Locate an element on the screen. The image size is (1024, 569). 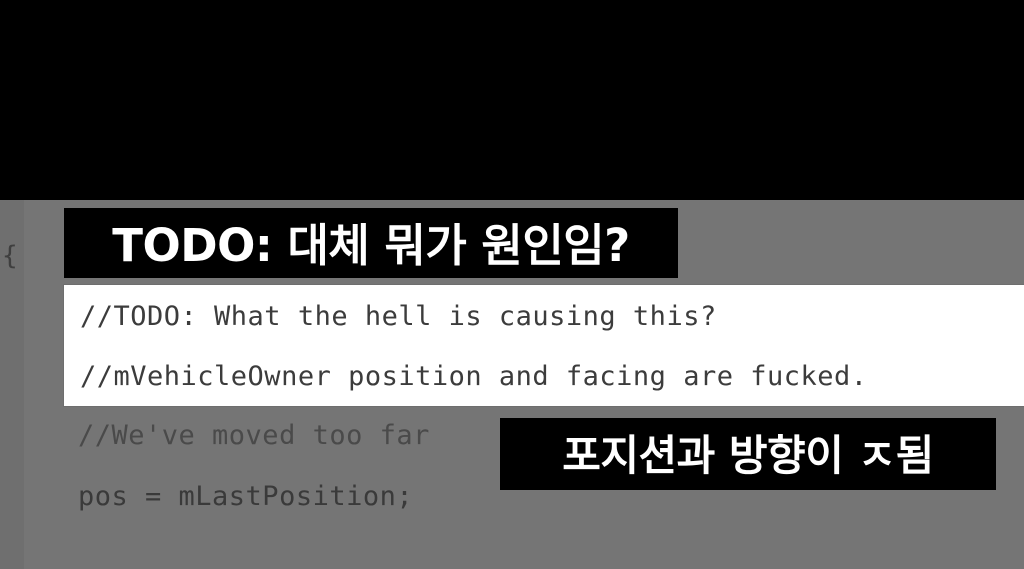
subtitle-overlay-bottom: 포지션과 방향이 ㅈ됨 is located at coordinates (748, 454).